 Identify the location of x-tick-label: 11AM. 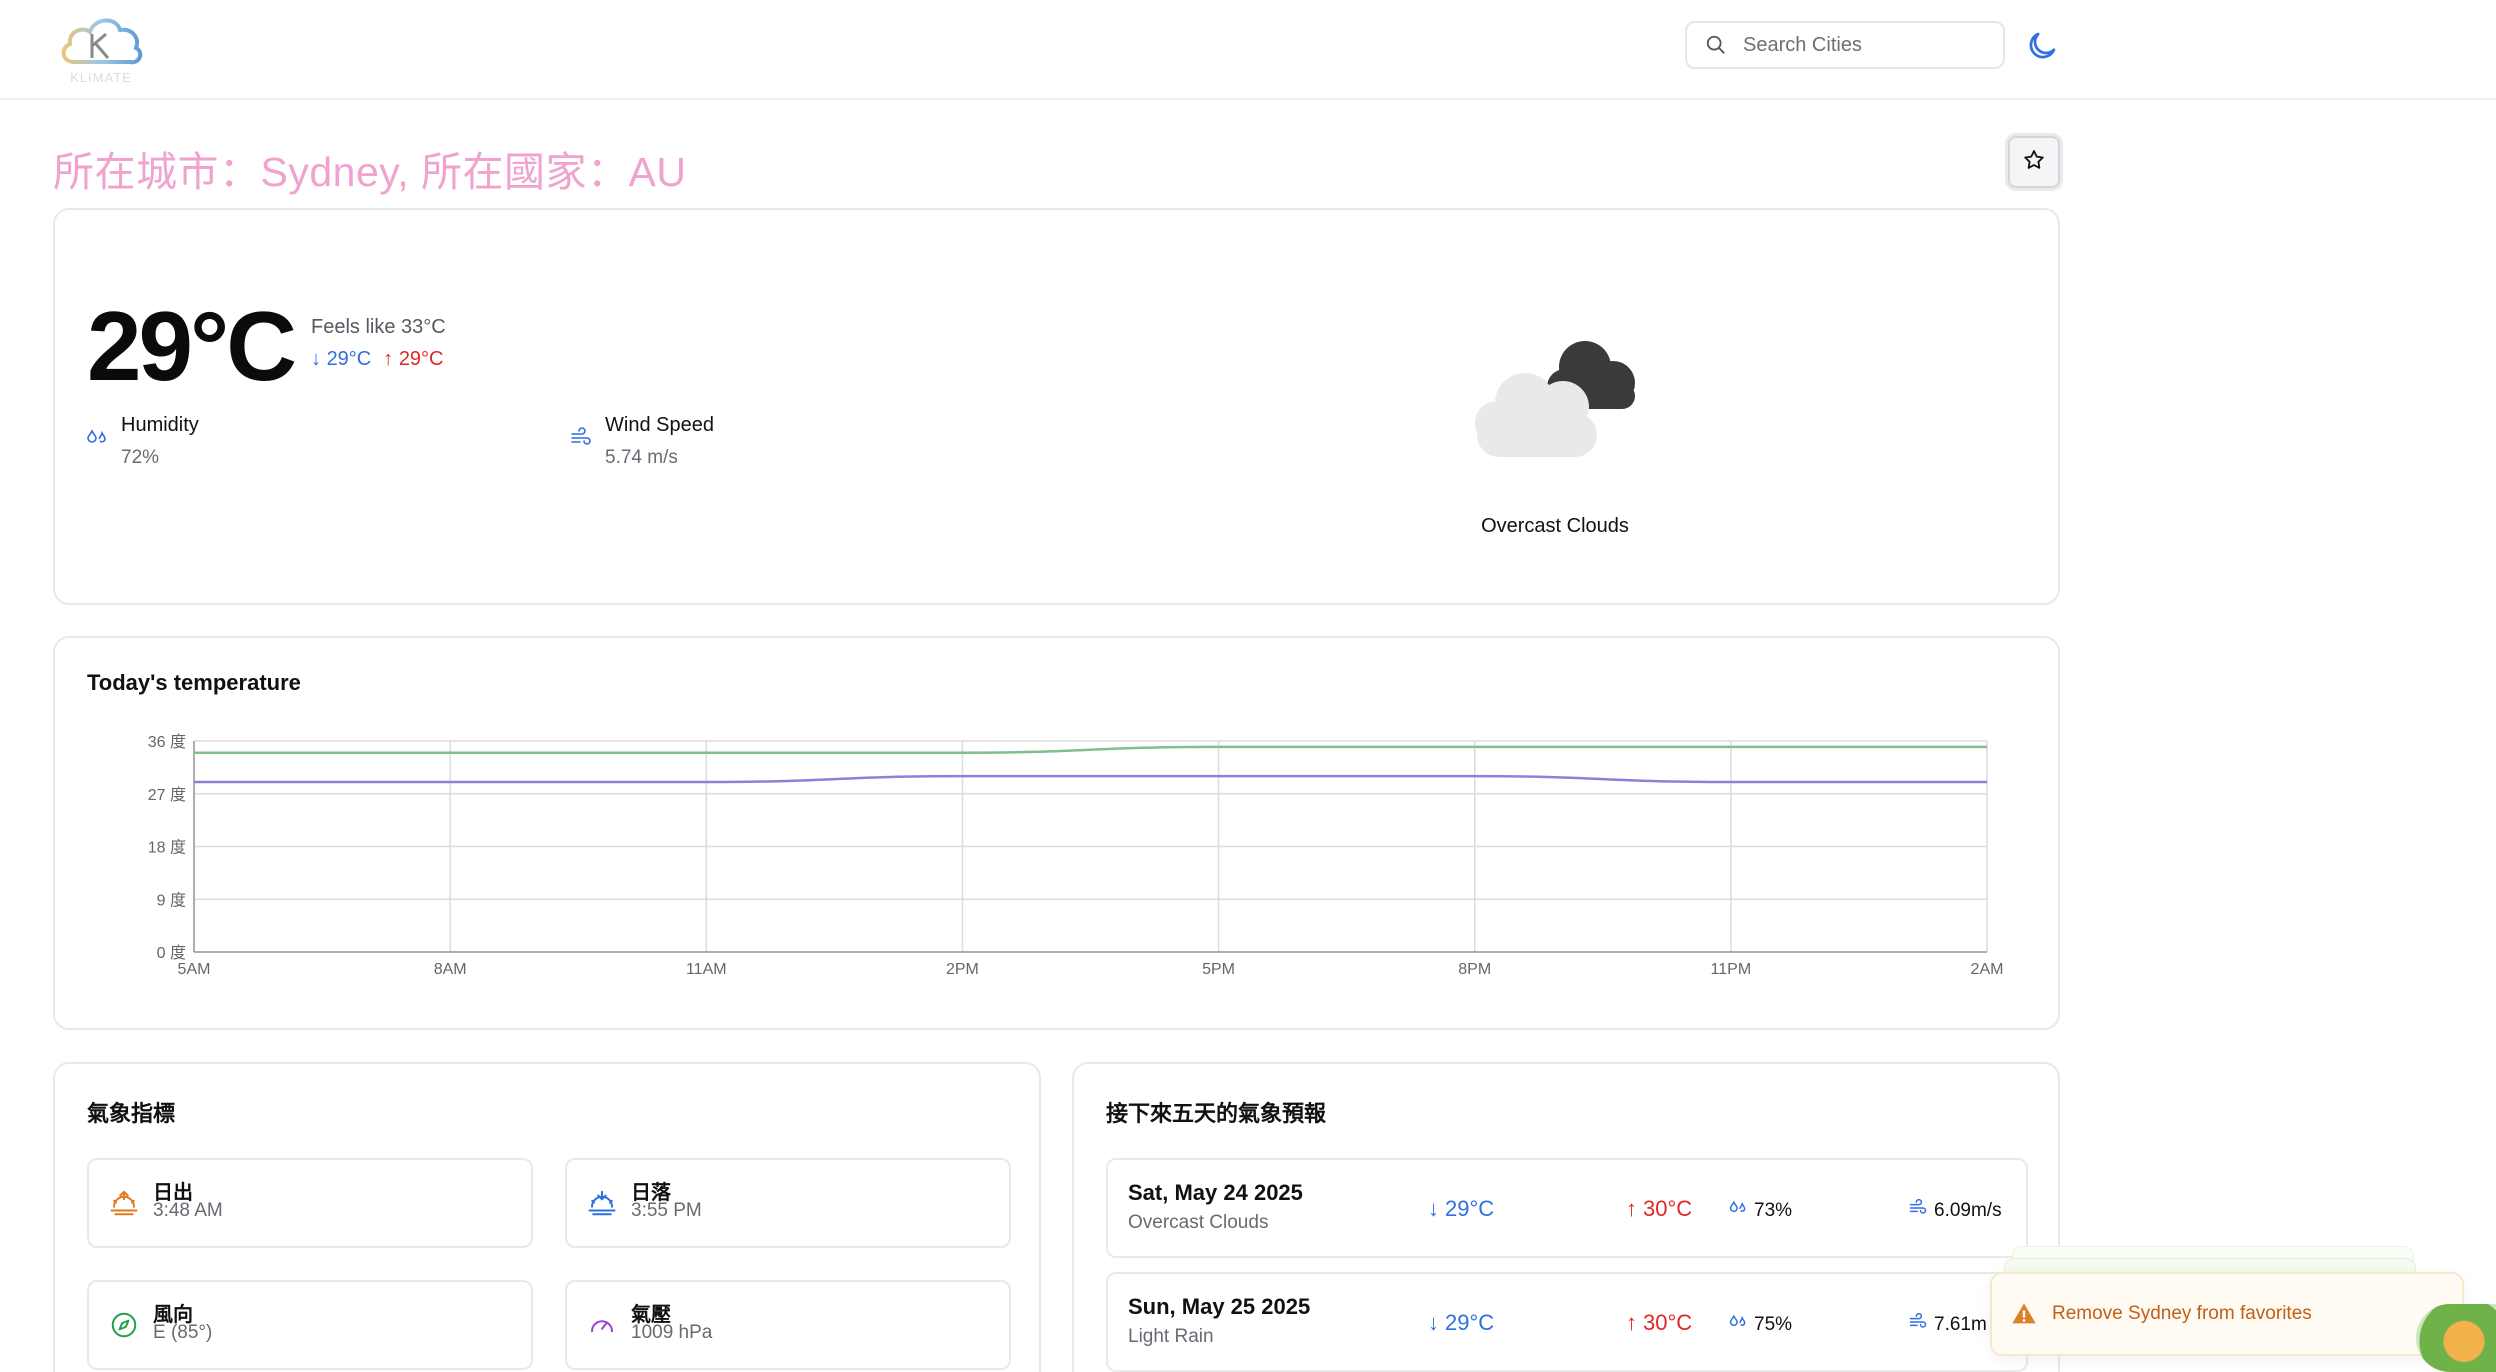
(706, 969).